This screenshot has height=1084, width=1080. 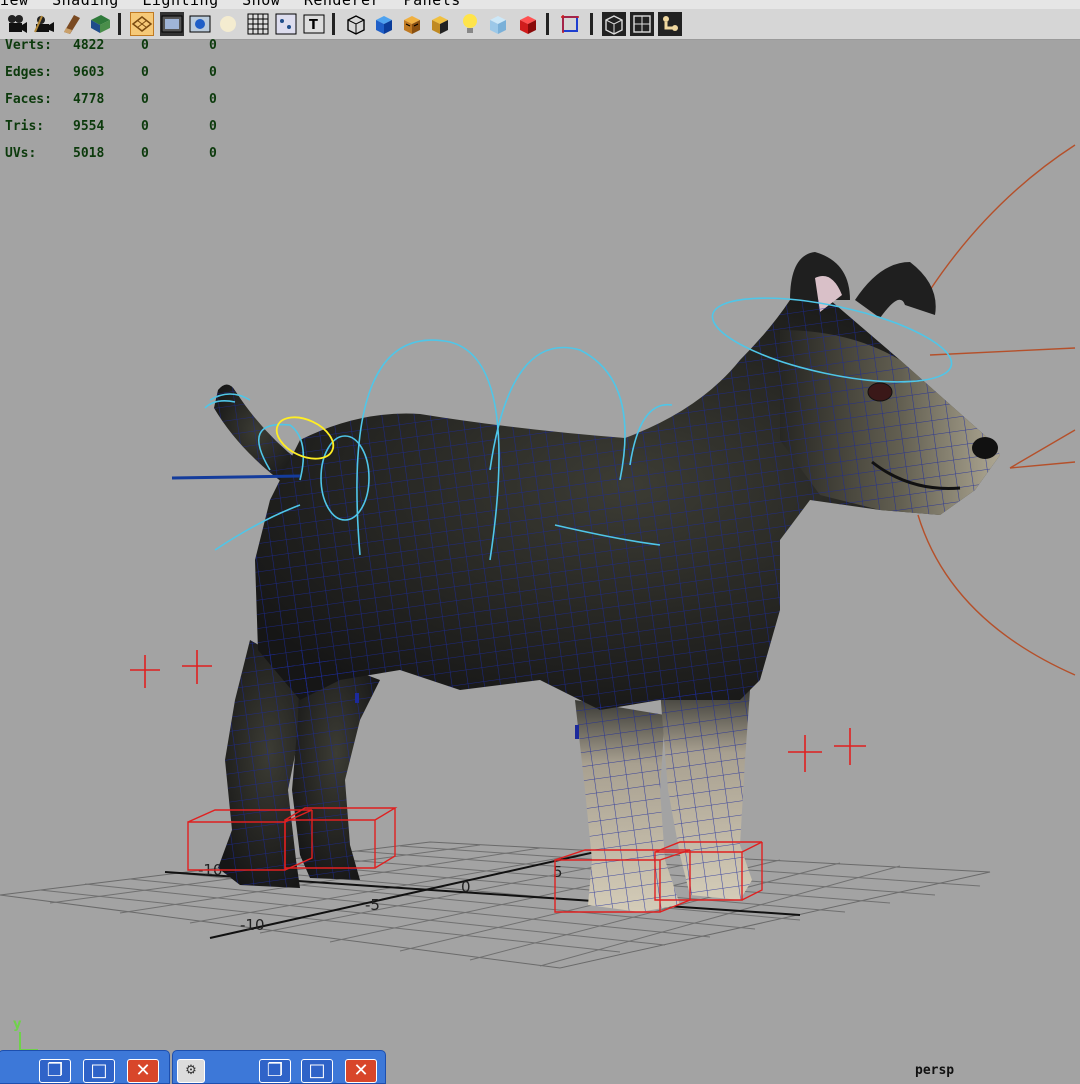 I want to click on select-camera-icon, so click(x=16, y=24).